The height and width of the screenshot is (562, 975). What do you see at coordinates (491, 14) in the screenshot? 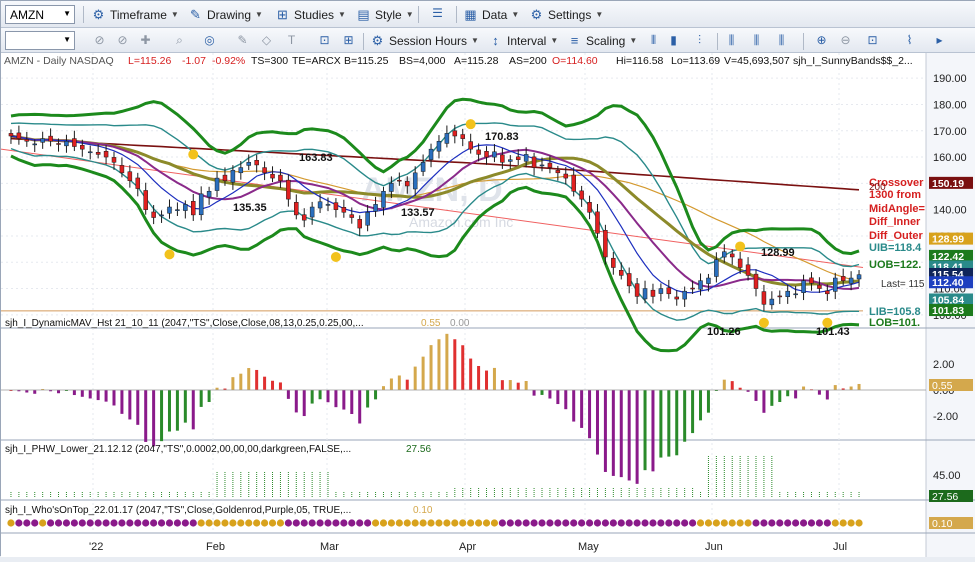
I see `data-menu: ▦ Data ▼` at bounding box center [491, 14].